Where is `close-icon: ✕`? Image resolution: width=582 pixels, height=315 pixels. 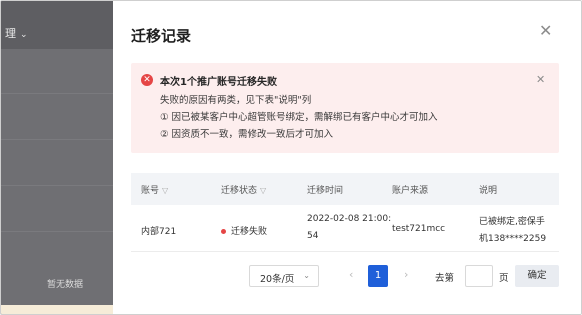 close-icon: ✕ is located at coordinates (545, 30).